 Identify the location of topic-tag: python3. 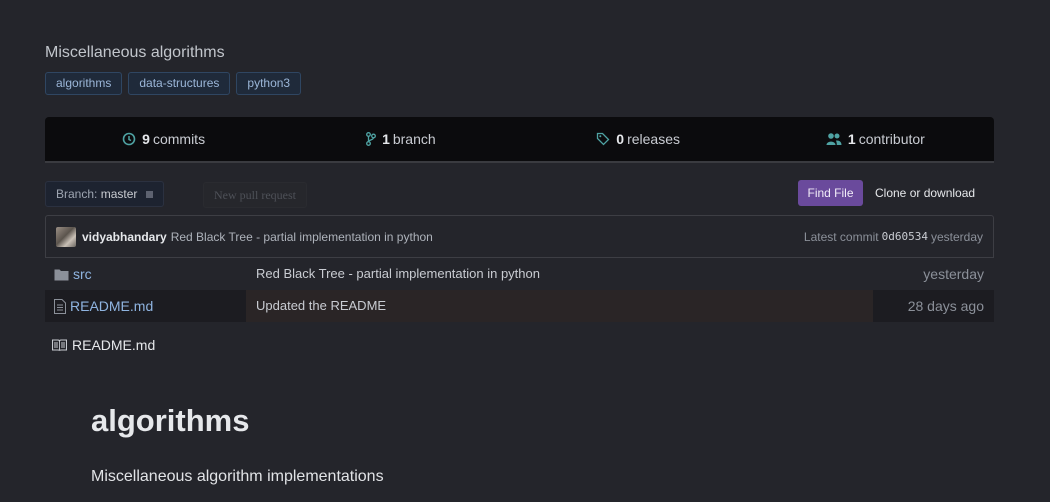
(269, 83).